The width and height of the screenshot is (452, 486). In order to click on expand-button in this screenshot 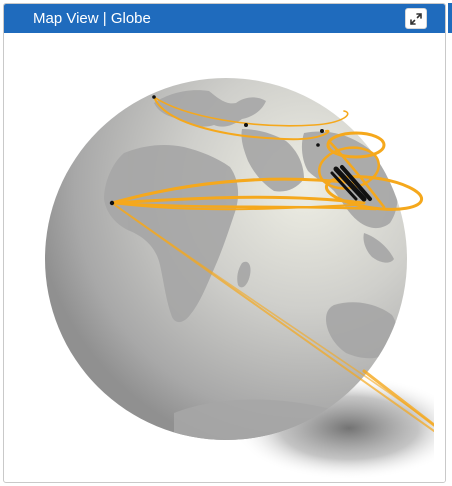, I will do `click(416, 18)`.